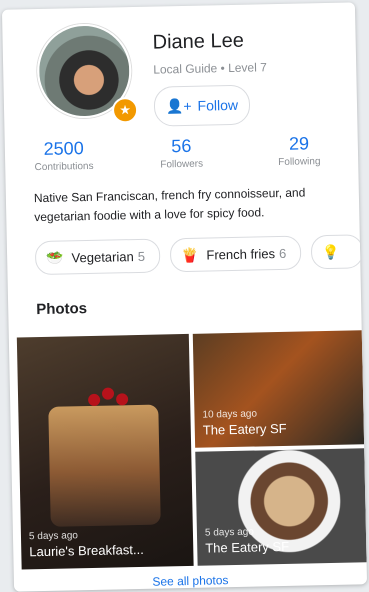 This screenshot has height=592, width=369. Describe the element at coordinates (104, 465) in the screenshot. I see `pancake-image` at that location.